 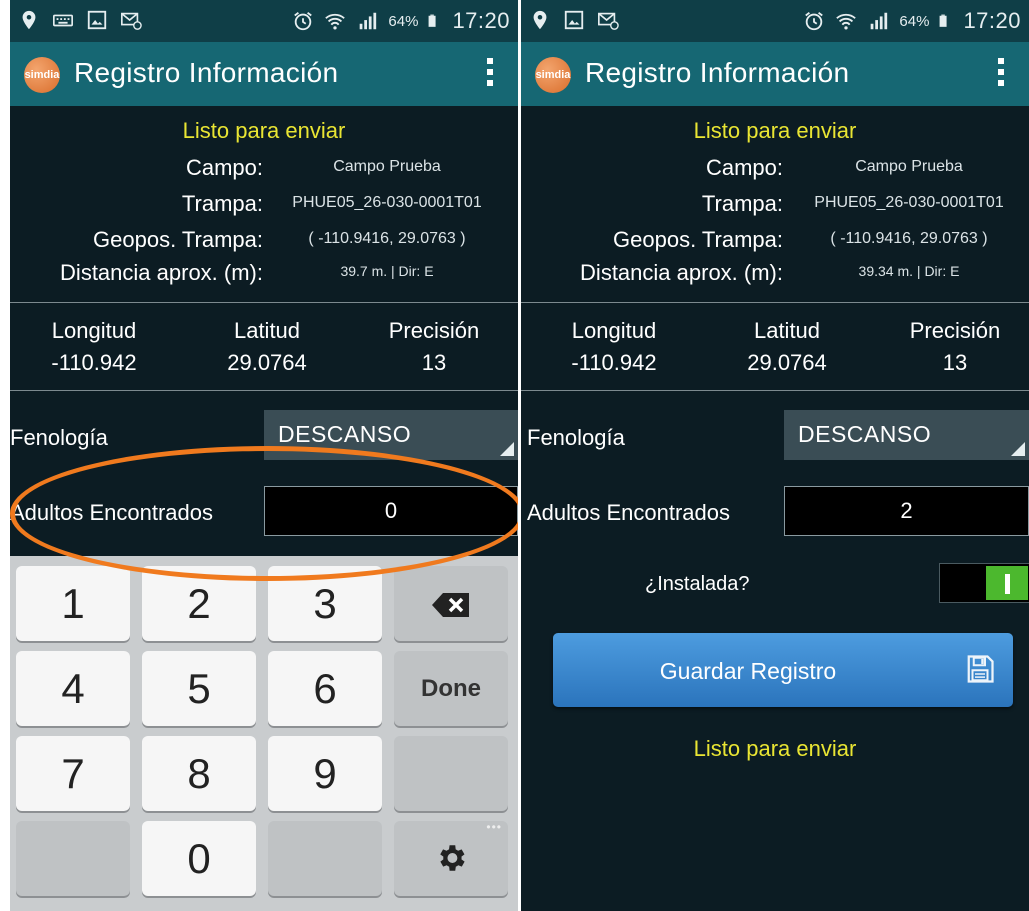 I want to click on longitud-label: Longitud, so click(x=94, y=330).